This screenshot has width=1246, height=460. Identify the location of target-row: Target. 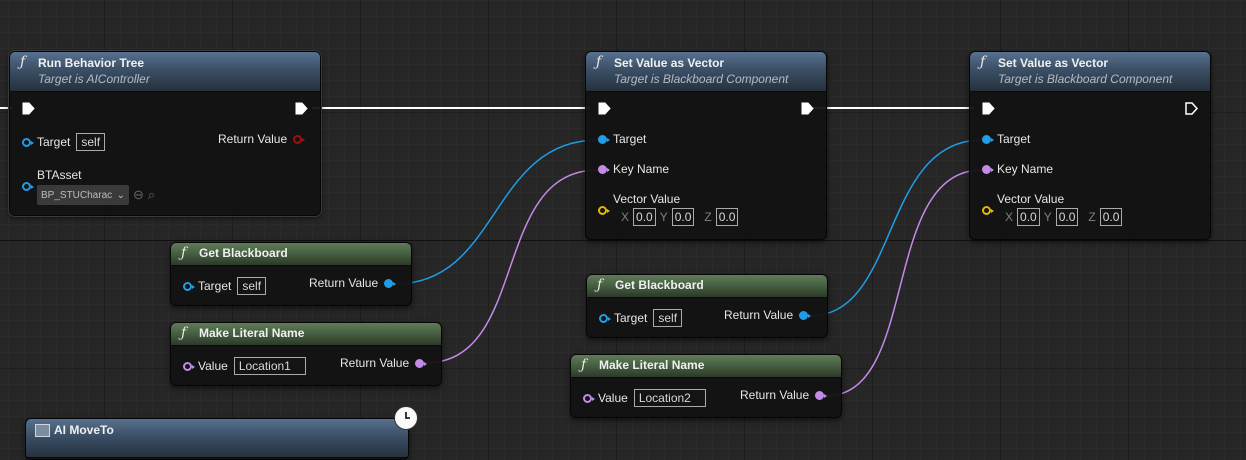
(1006, 139).